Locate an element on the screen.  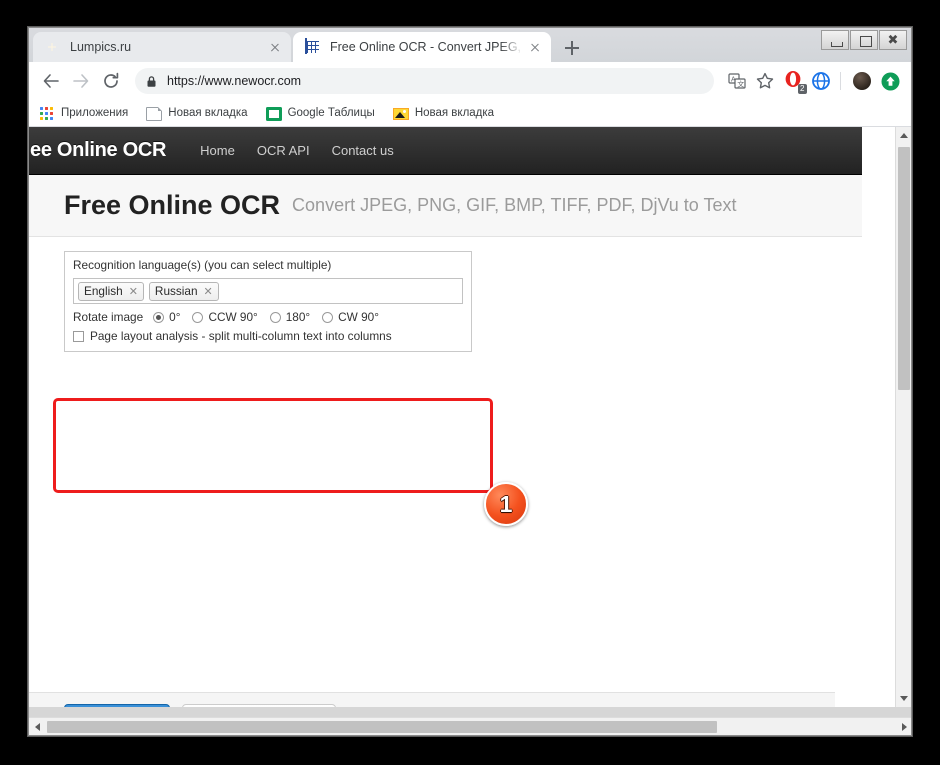
svg-text: 文 is located at coordinates (740, 84).